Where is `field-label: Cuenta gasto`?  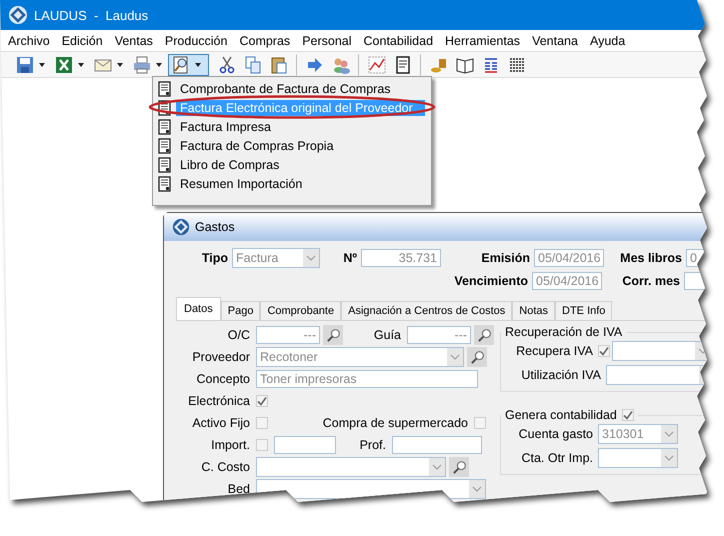
field-label: Cuenta gasto is located at coordinates (556, 434).